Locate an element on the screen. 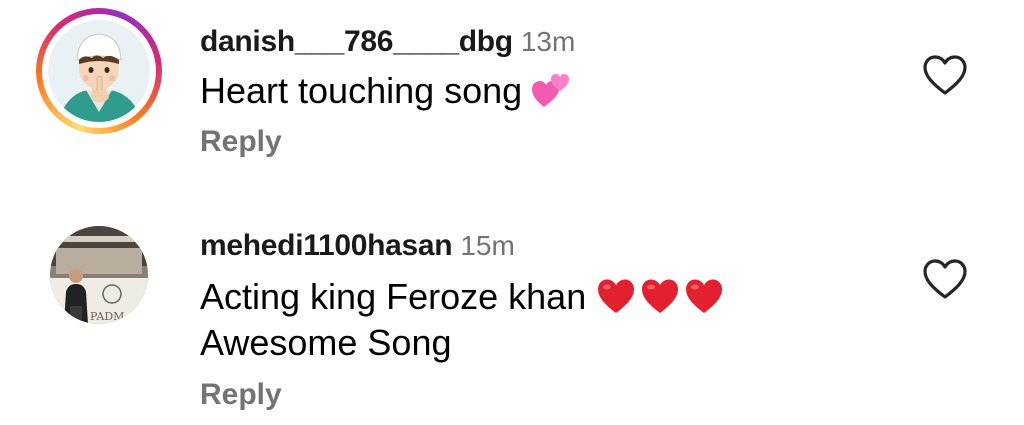 Image resolution: width=1024 pixels, height=425 pixels. timestamp: 15m is located at coordinates (487, 245).